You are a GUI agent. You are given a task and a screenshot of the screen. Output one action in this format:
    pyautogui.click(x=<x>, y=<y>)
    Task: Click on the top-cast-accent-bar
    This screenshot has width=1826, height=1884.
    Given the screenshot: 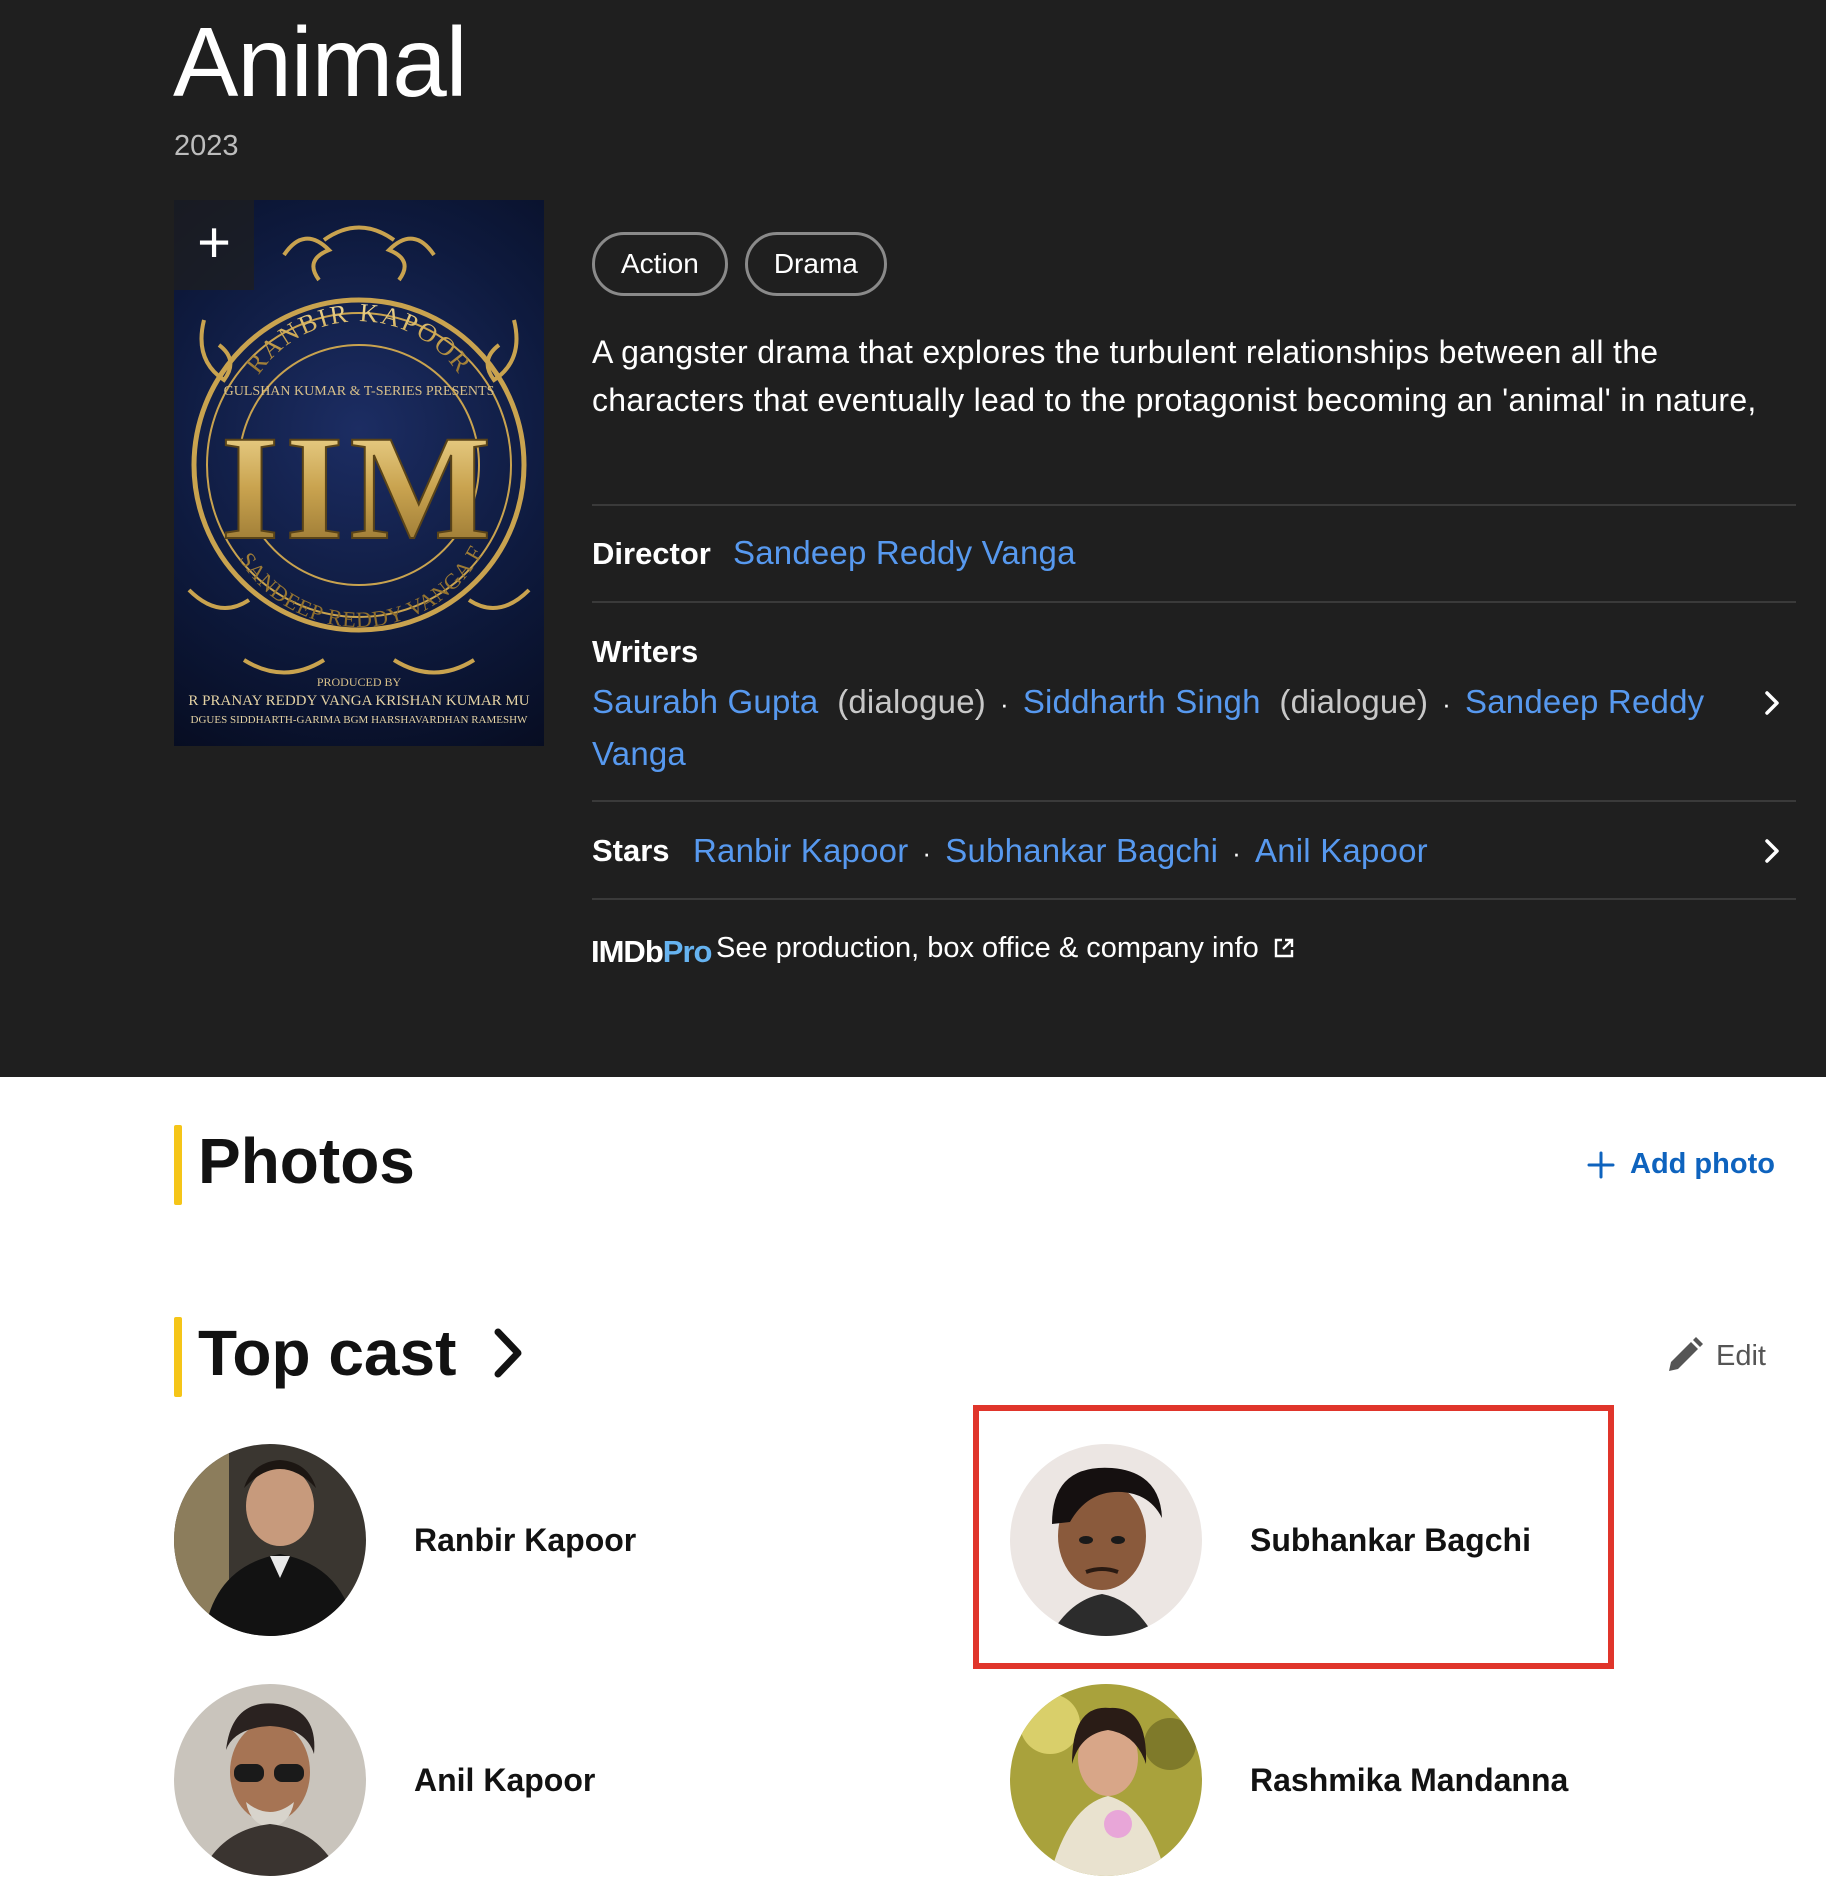 What is the action you would take?
    pyautogui.click(x=178, y=1357)
    